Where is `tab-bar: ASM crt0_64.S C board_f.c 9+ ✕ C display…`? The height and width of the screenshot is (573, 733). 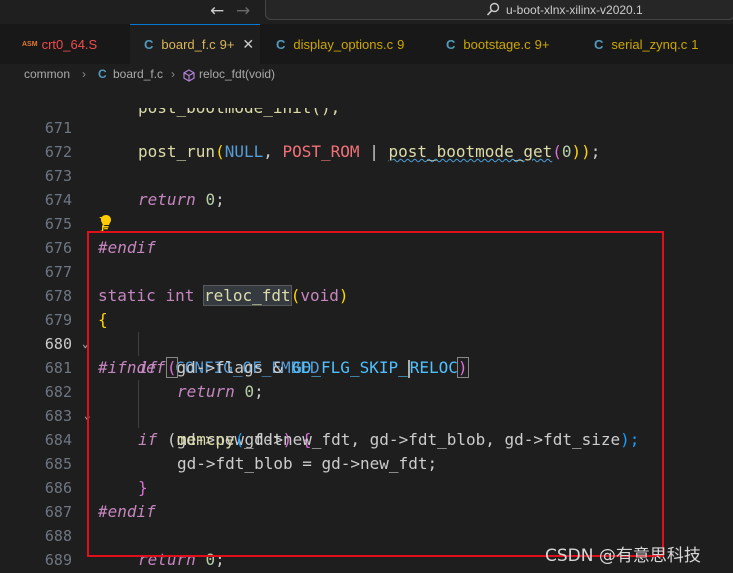 tab-bar: ASM crt0_64.S C board_f.c 9+ ✕ C display… is located at coordinates (366, 44).